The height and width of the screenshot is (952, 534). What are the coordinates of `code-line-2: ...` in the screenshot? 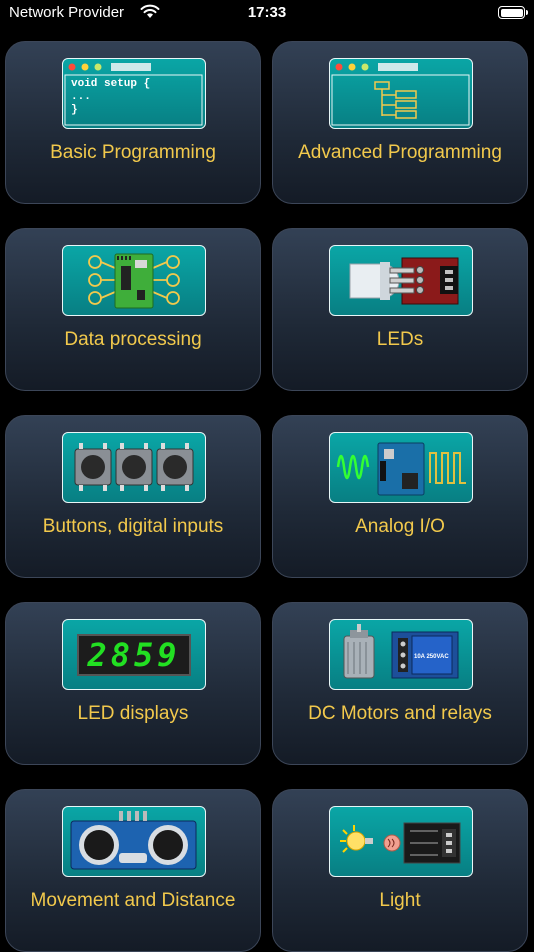 It's located at (81, 97).